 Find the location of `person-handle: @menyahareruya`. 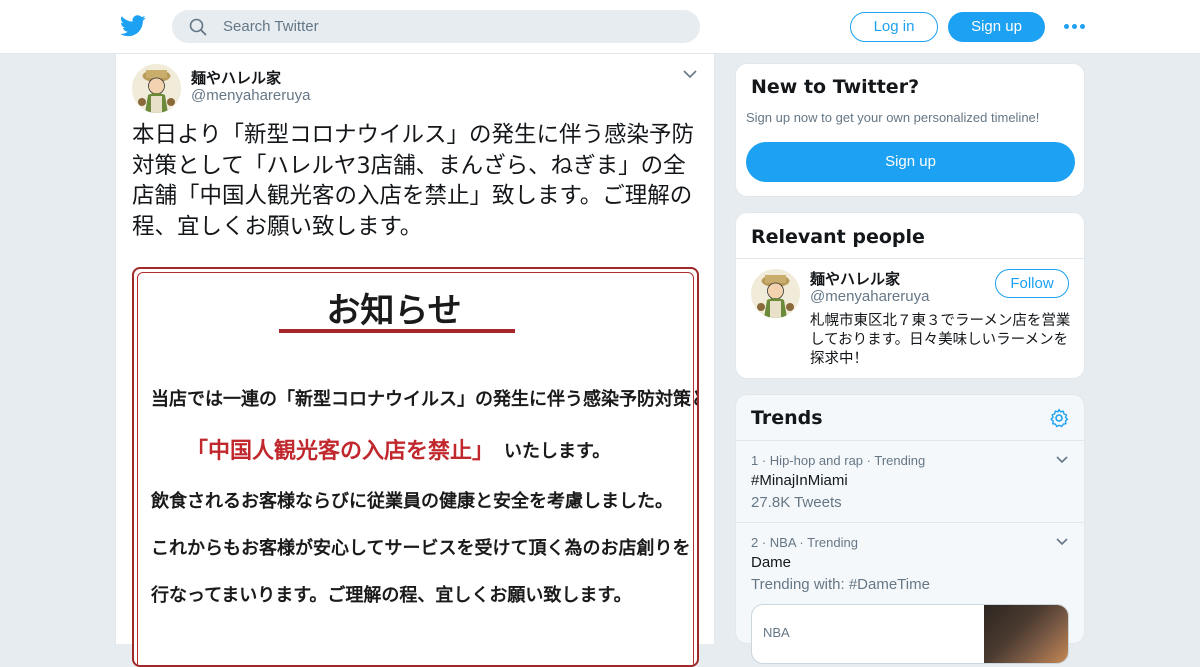

person-handle: @menyahareruya is located at coordinates (869, 296).